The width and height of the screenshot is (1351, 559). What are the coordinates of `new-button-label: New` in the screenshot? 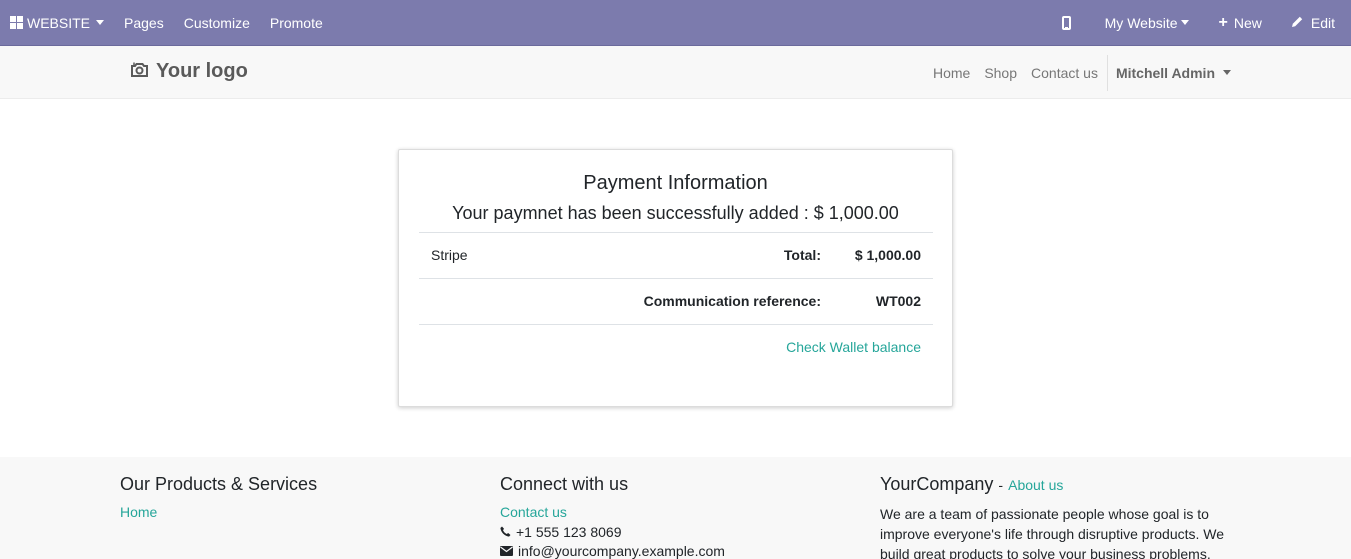 It's located at (1247, 22).